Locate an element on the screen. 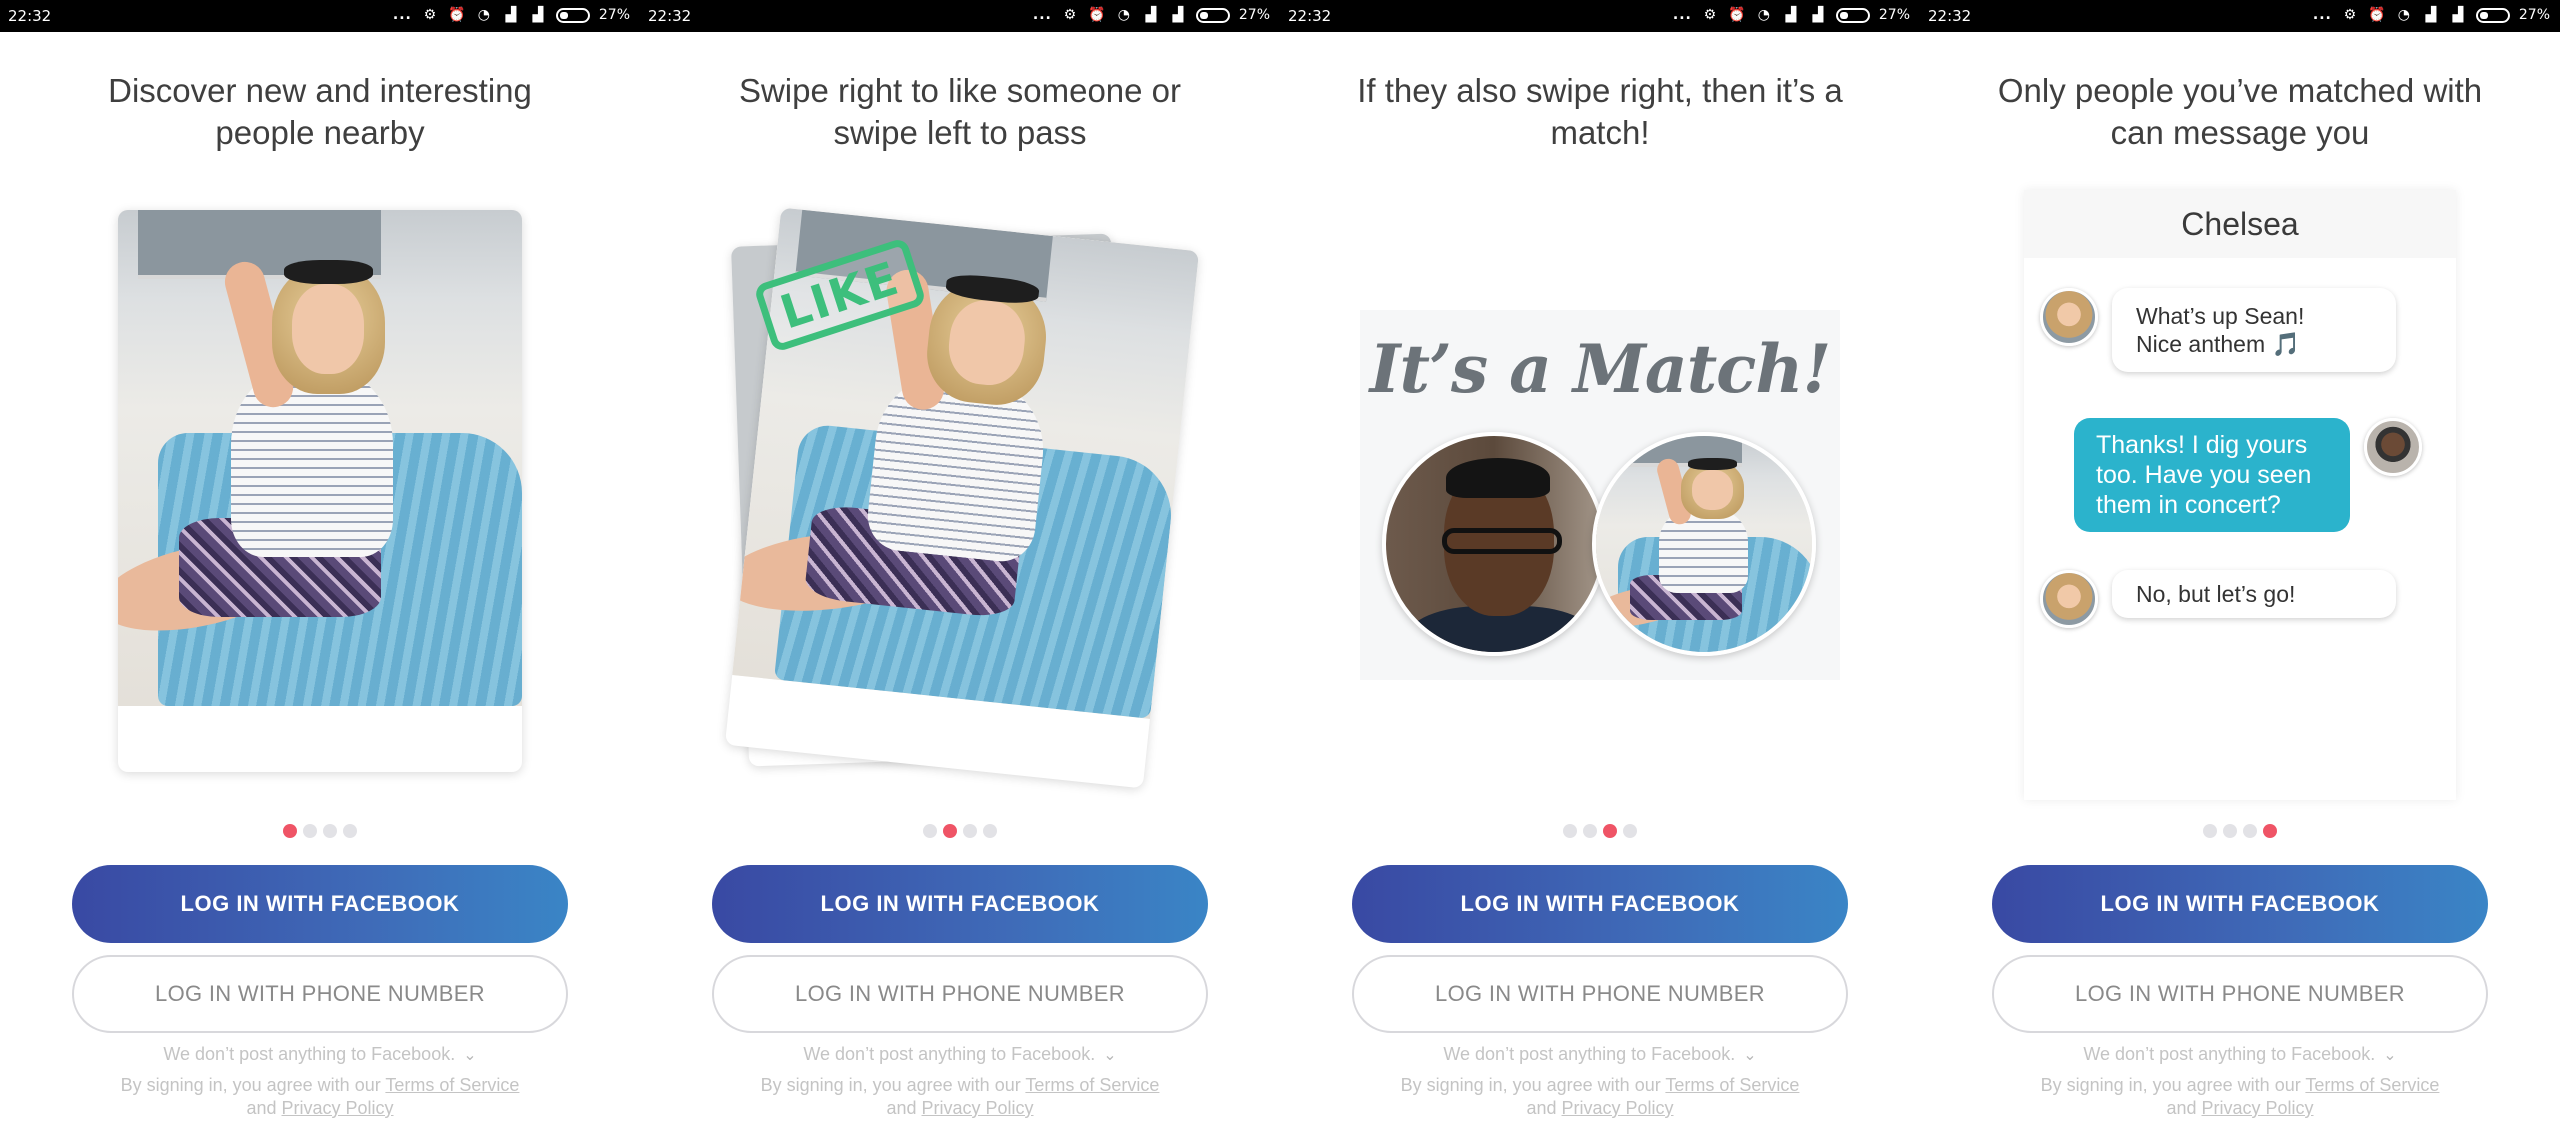 This screenshot has height=1137, width=2560. profile-card is located at coordinates (320, 491).